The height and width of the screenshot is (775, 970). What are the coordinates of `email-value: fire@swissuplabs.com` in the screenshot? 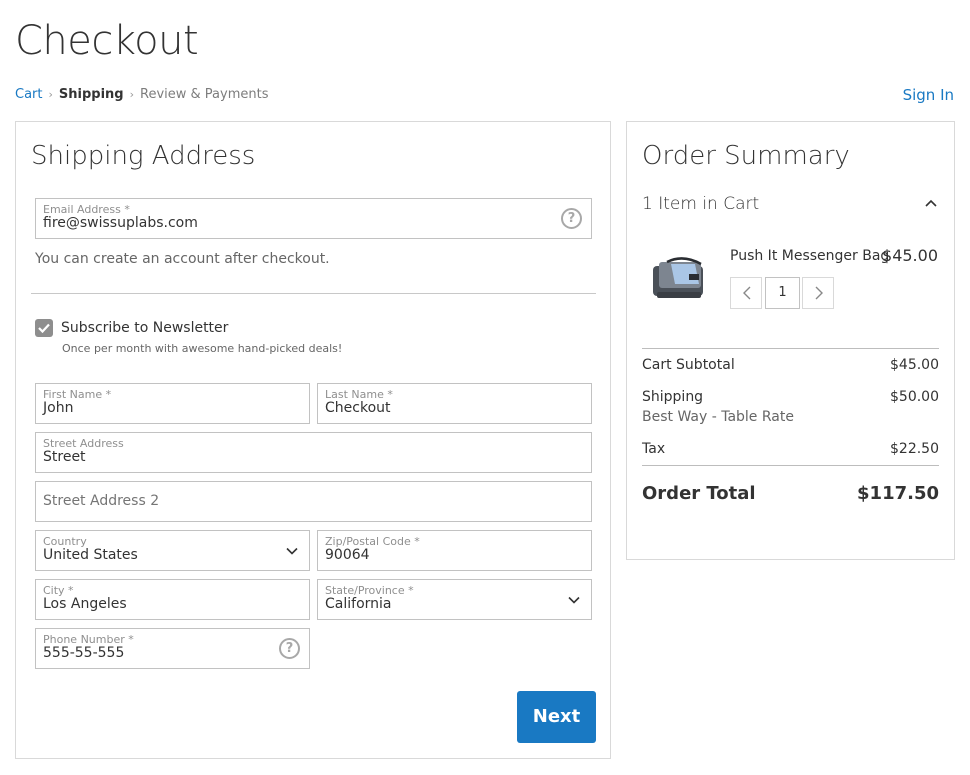 It's located at (120, 223).